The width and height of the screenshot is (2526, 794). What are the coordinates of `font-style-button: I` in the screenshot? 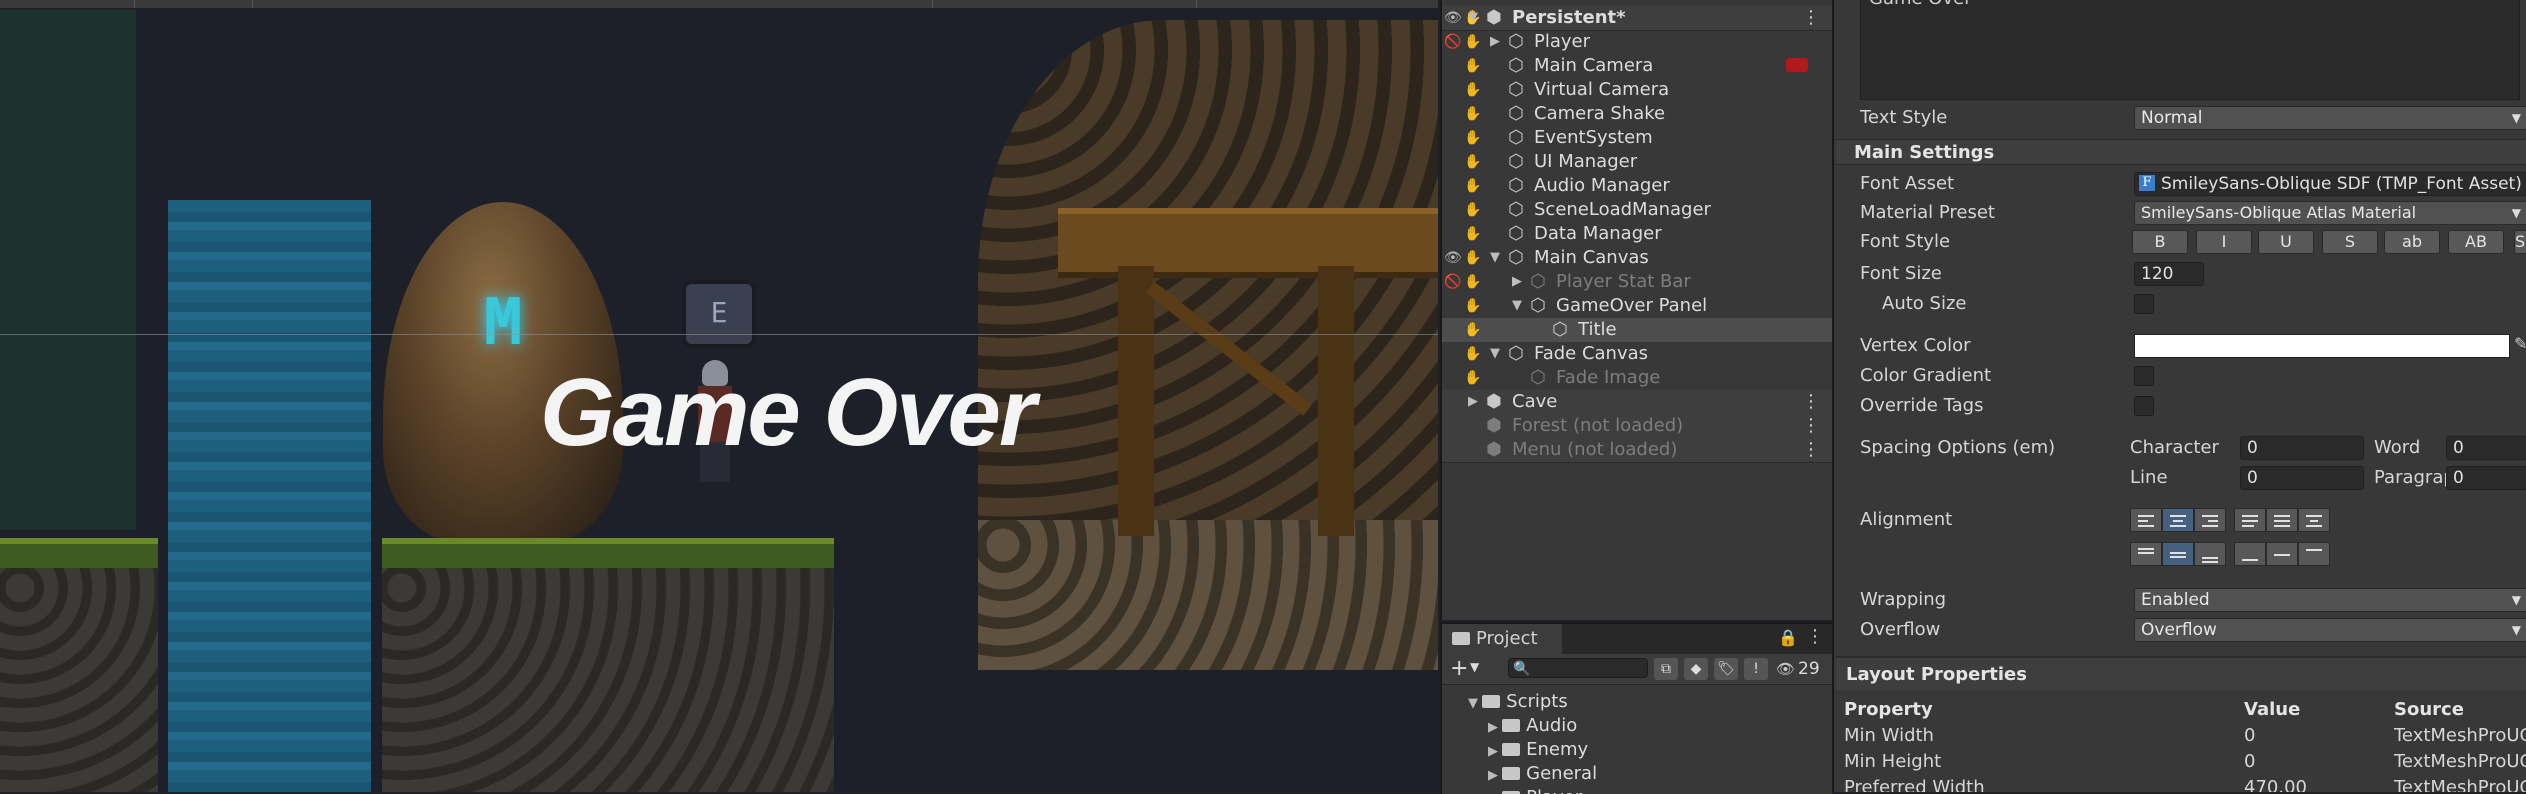 It's located at (2224, 242).